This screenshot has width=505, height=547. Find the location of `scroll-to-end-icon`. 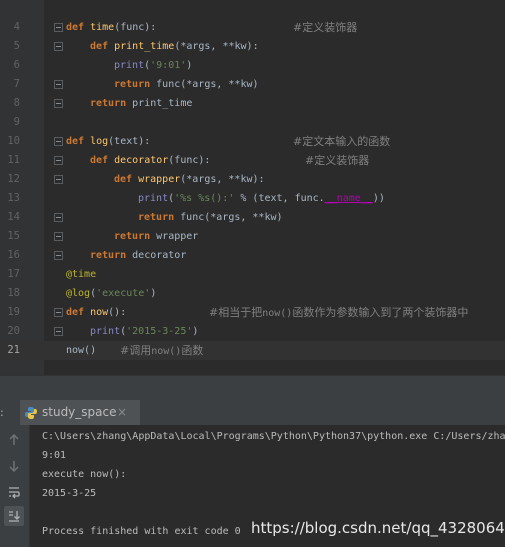

scroll-to-end-icon is located at coordinates (14, 516).